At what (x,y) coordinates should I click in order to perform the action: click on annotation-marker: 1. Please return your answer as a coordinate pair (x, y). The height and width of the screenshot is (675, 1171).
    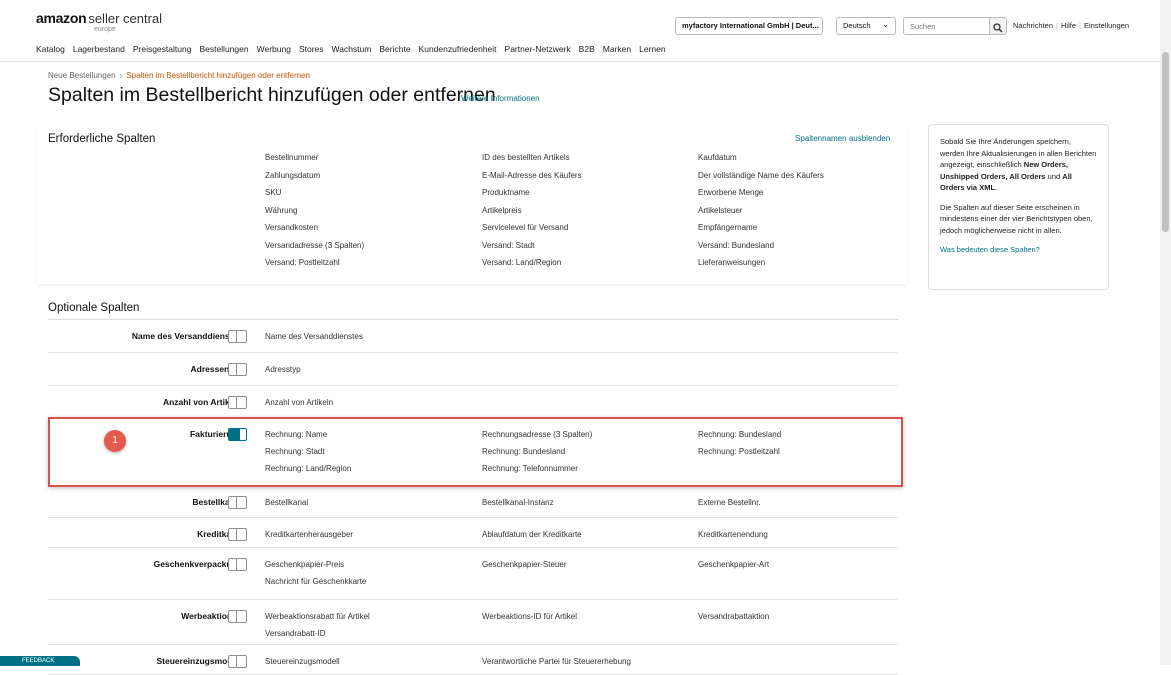
    Looking at the image, I should click on (115, 441).